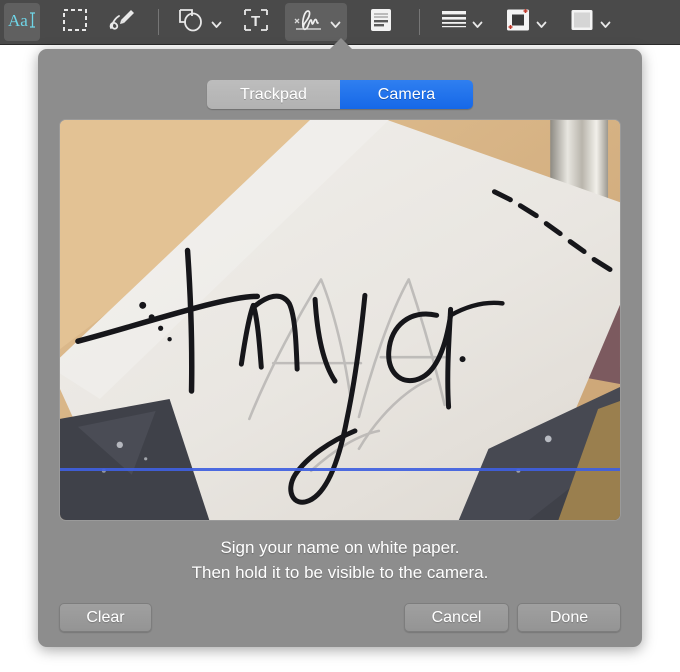  Describe the element at coordinates (273, 94) in the screenshot. I see `tab-trackpad: Trackpad` at that location.